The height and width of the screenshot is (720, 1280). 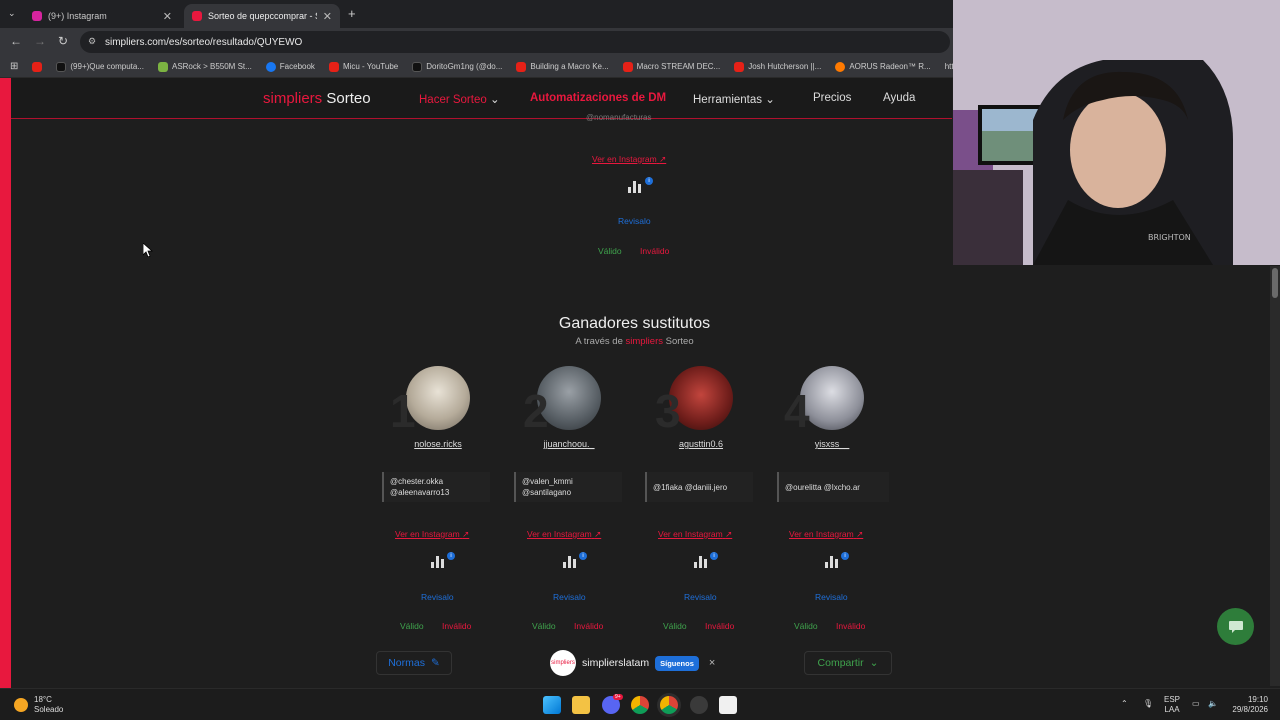 What do you see at coordinates (1172, 699) in the screenshot?
I see `lang-primary: ESP` at bounding box center [1172, 699].